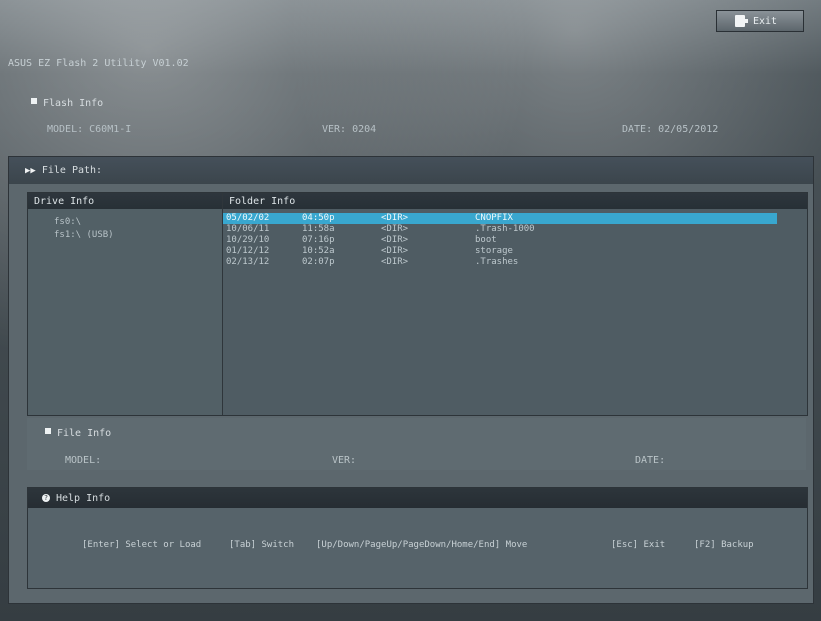 The width and height of the screenshot is (821, 621). Describe the element at coordinates (318, 262) in the screenshot. I see `folder-time: 02:07p` at that location.